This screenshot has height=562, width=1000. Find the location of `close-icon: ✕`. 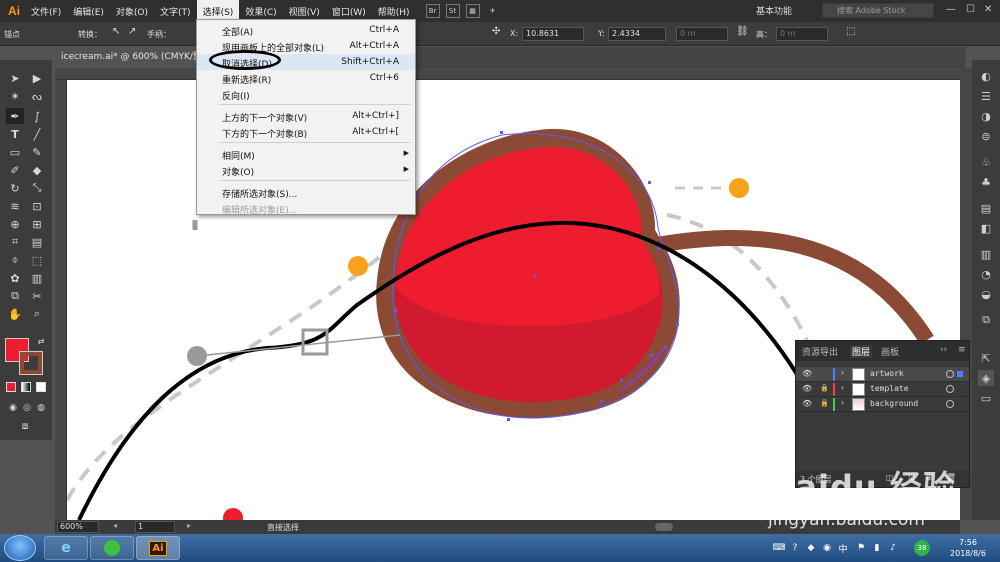

close-icon: ✕ is located at coordinates (988, 9).